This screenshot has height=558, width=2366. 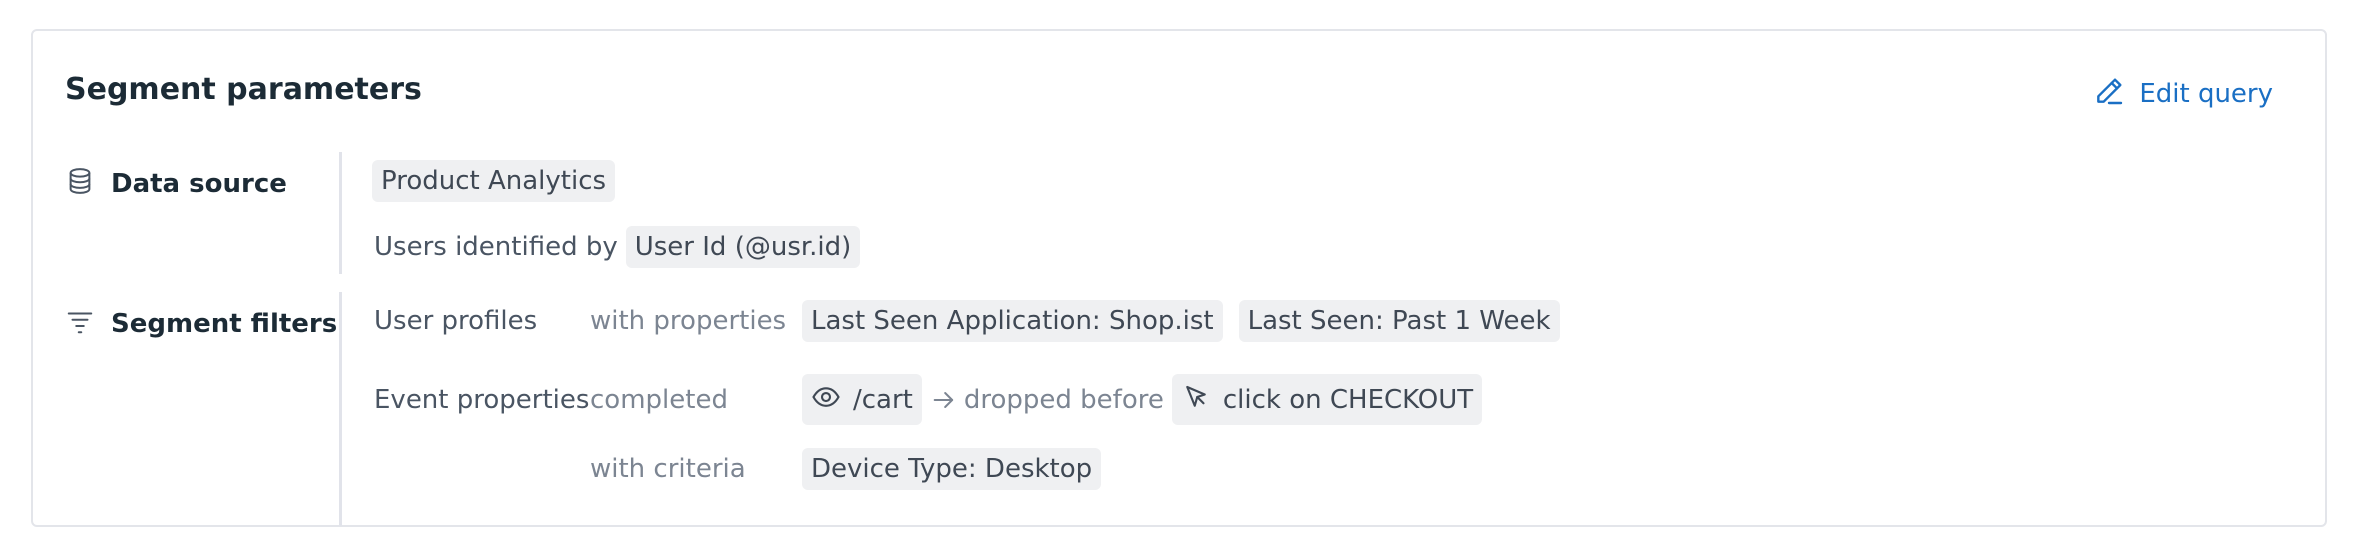 What do you see at coordinates (944, 400) in the screenshot?
I see `arrow-right-icon` at bounding box center [944, 400].